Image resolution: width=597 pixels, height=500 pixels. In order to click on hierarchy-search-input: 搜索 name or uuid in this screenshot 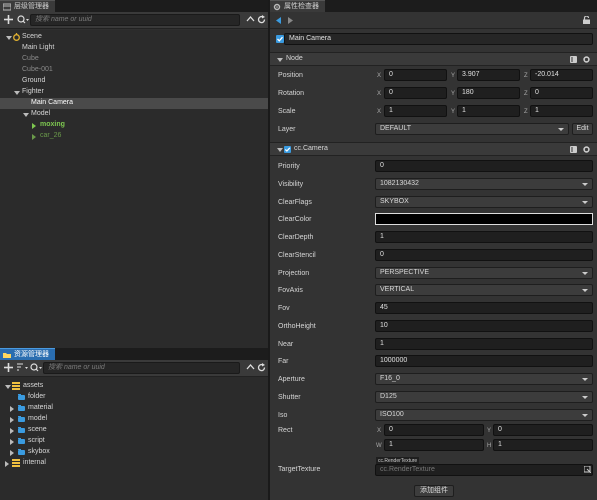, I will do `click(135, 20)`.